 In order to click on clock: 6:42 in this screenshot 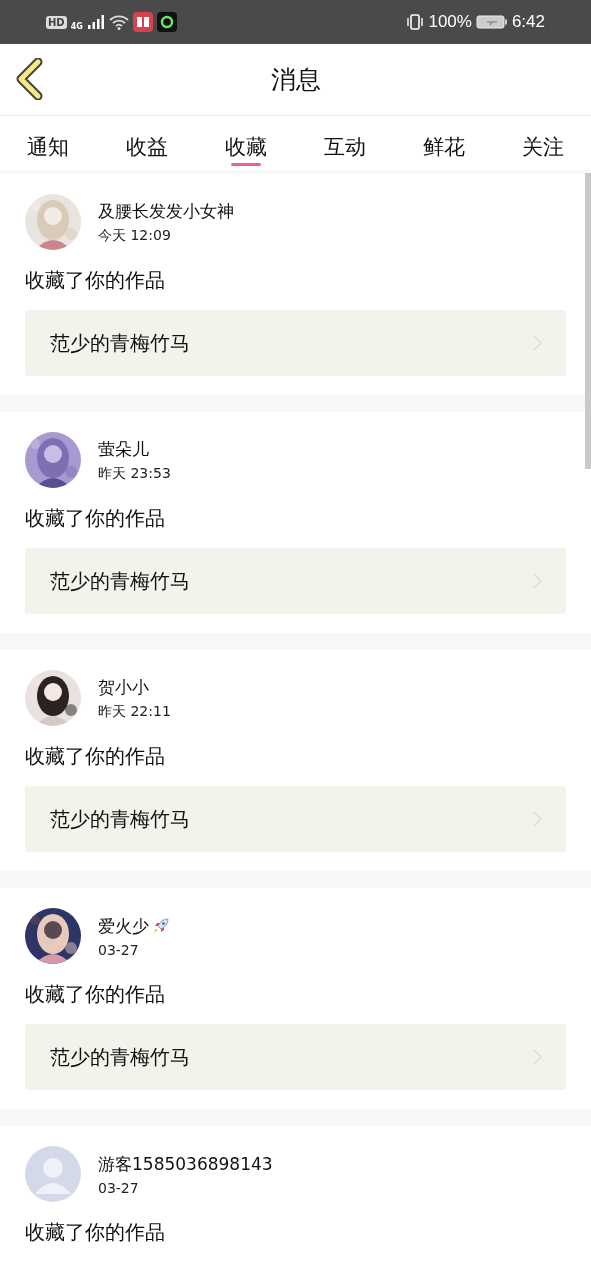, I will do `click(528, 22)`.